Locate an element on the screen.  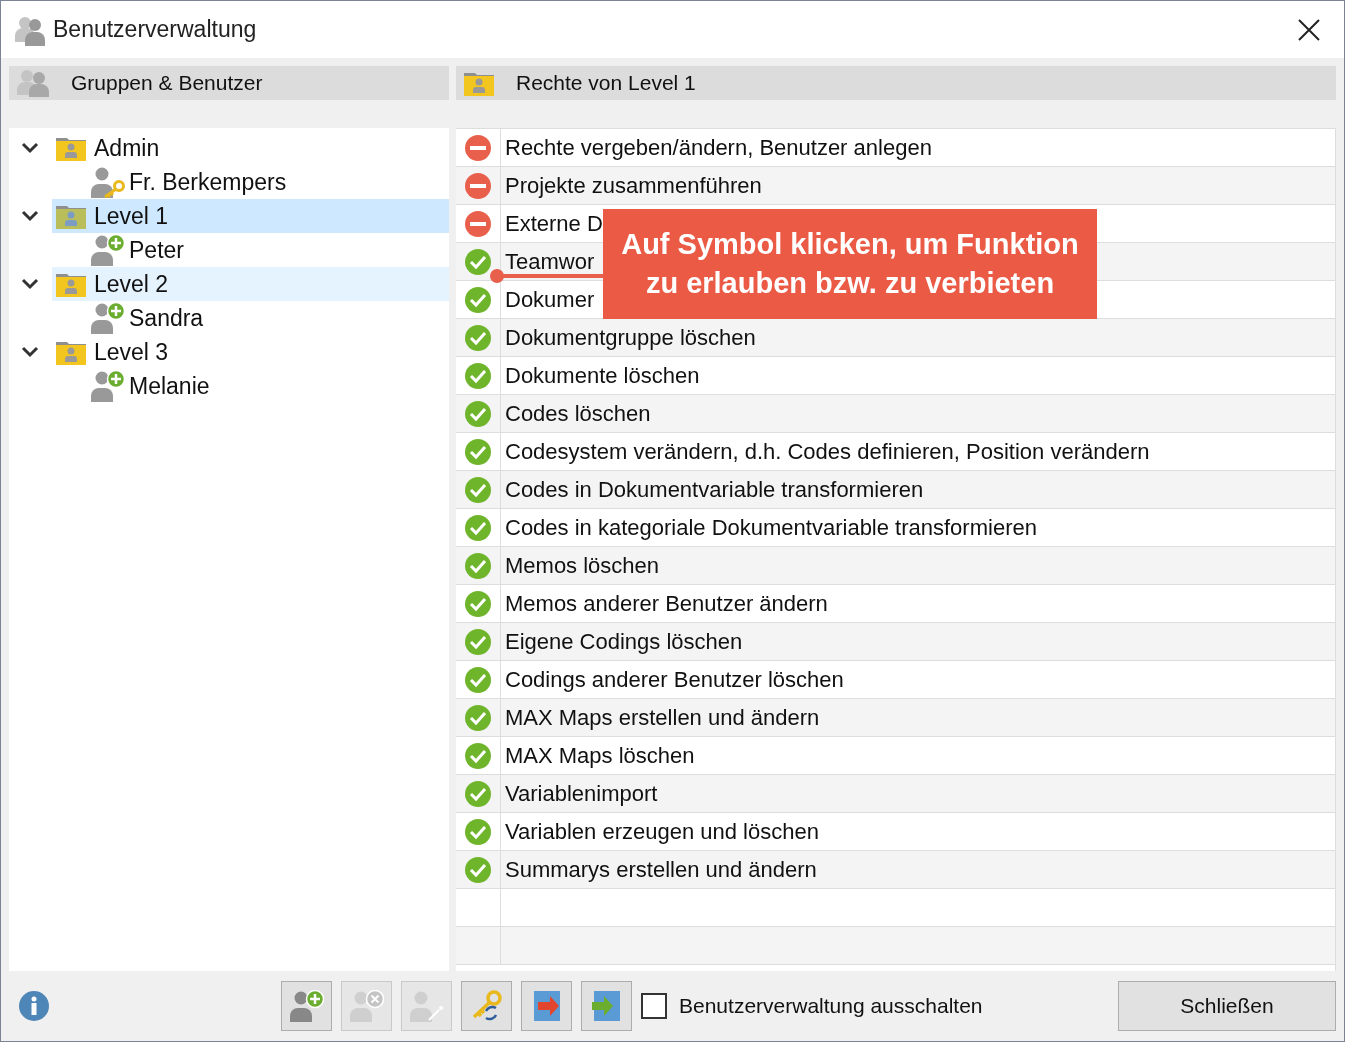
window-title: Benutzerverwaltung is located at coordinates (155, 29).